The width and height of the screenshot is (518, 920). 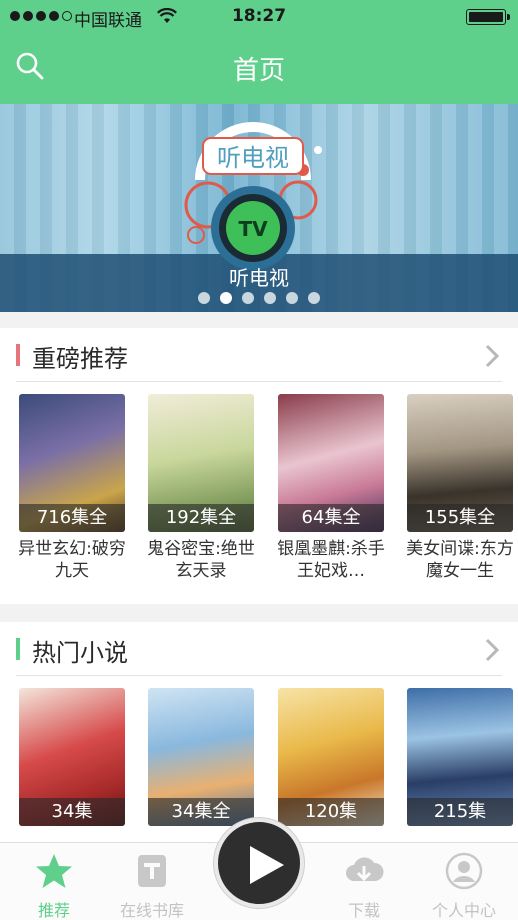 I want to click on book-card: 34集, so click(x=72, y=757).